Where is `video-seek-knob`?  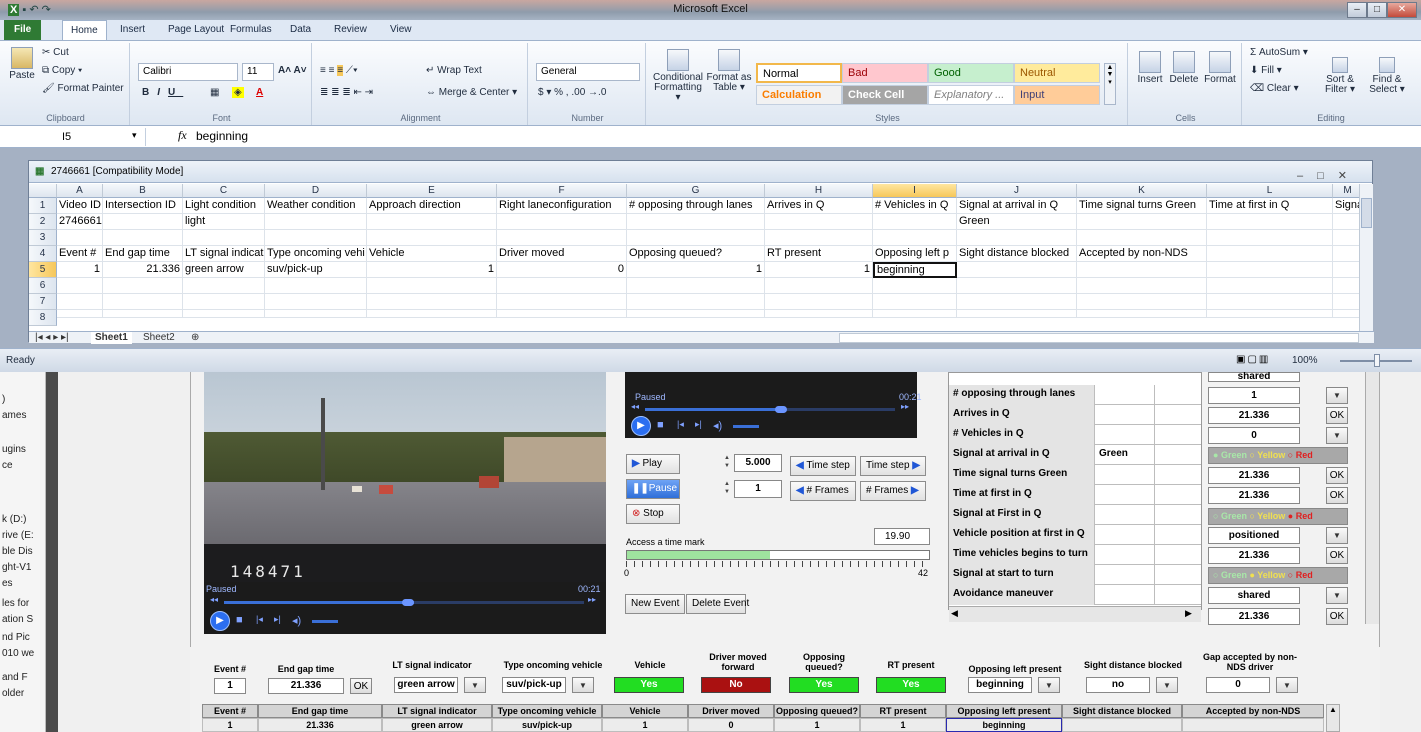
video-seek-knob is located at coordinates (781, 409).